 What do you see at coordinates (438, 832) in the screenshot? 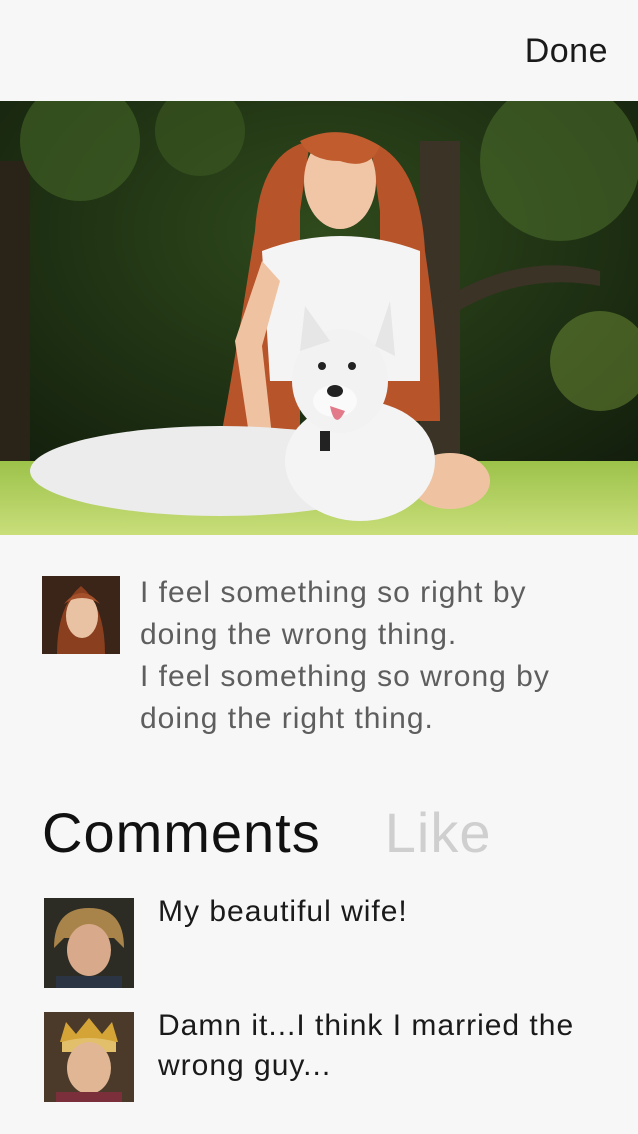
I see `tab-like: Like` at bounding box center [438, 832].